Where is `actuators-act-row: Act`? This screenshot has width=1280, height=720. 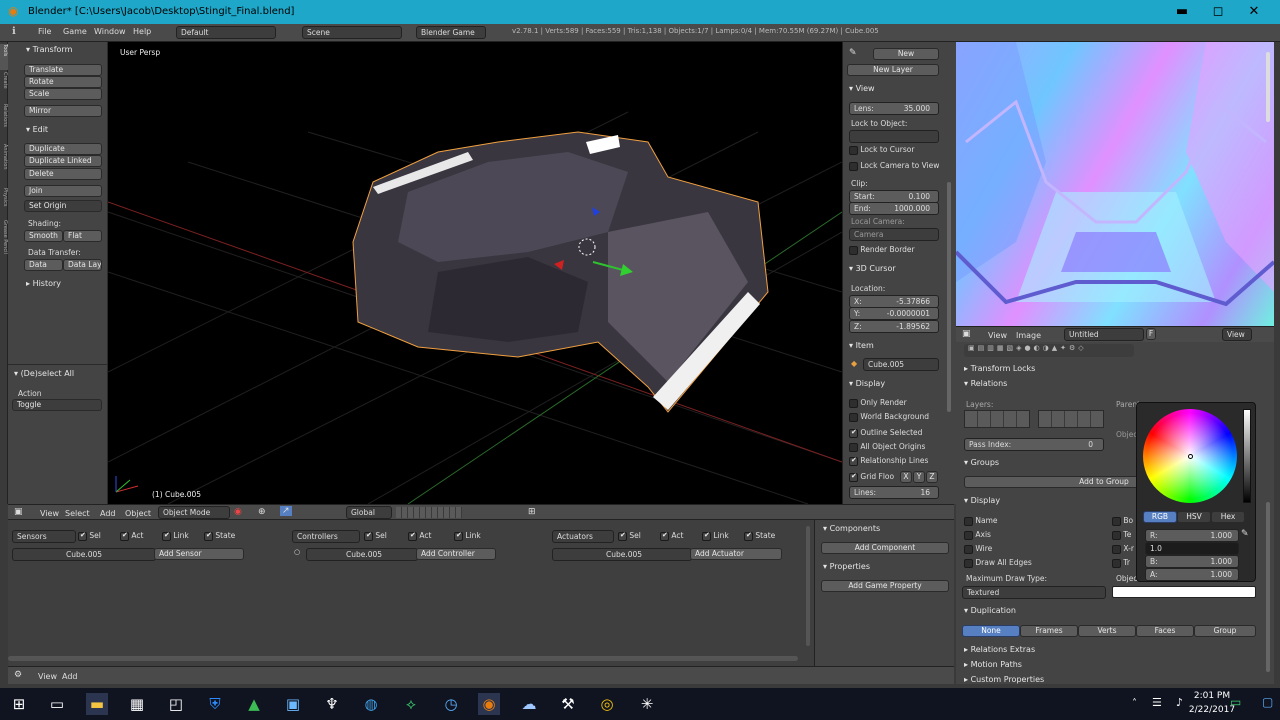 actuators-act-row: Act is located at coordinates (671, 536).